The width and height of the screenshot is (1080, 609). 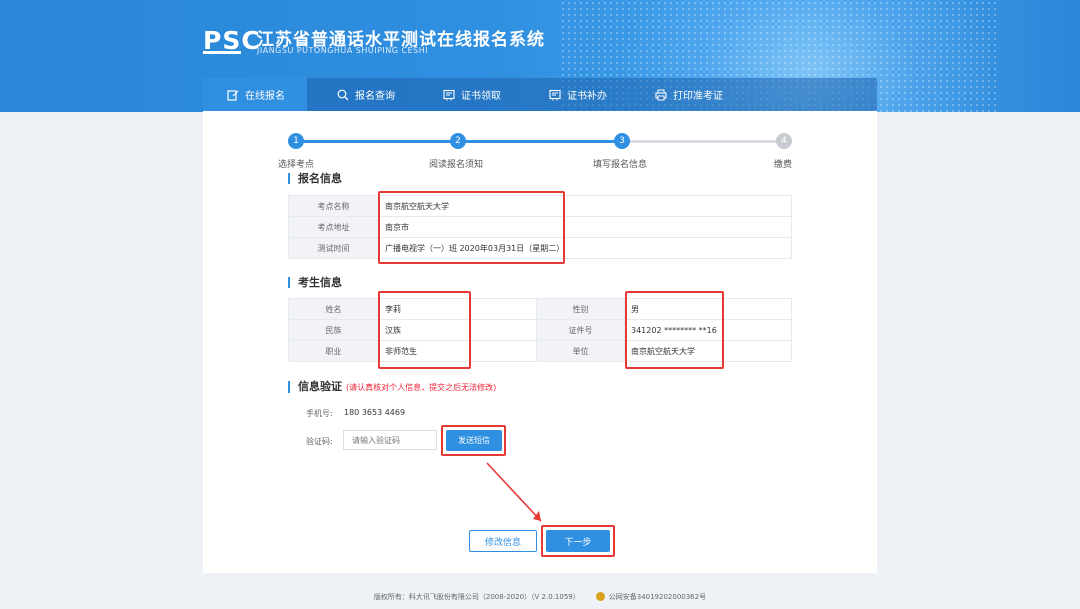 I want to click on nav-certificate-reissue: 证书补办, so click(x=576, y=94).